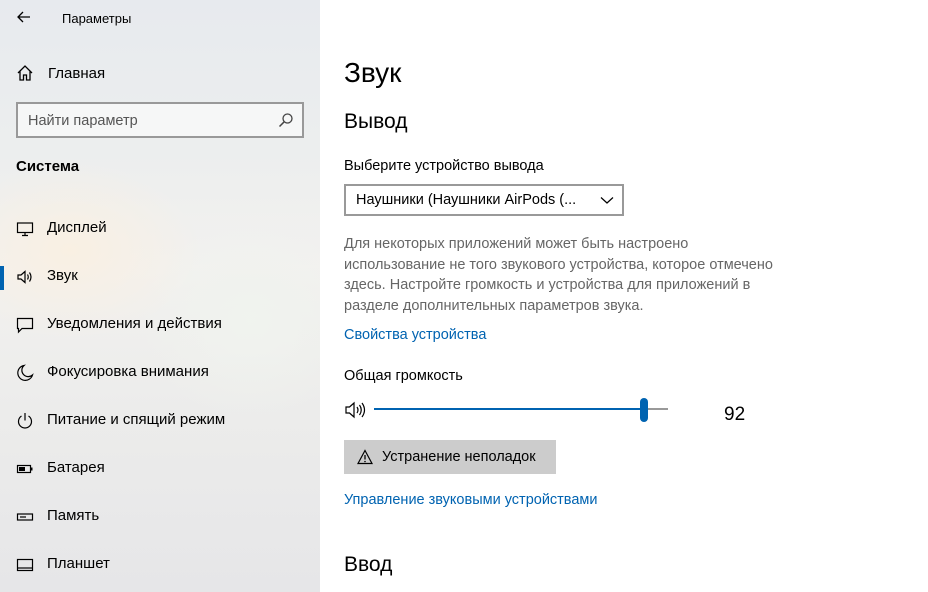  What do you see at coordinates (25, 73) in the screenshot?
I see `home-icon` at bounding box center [25, 73].